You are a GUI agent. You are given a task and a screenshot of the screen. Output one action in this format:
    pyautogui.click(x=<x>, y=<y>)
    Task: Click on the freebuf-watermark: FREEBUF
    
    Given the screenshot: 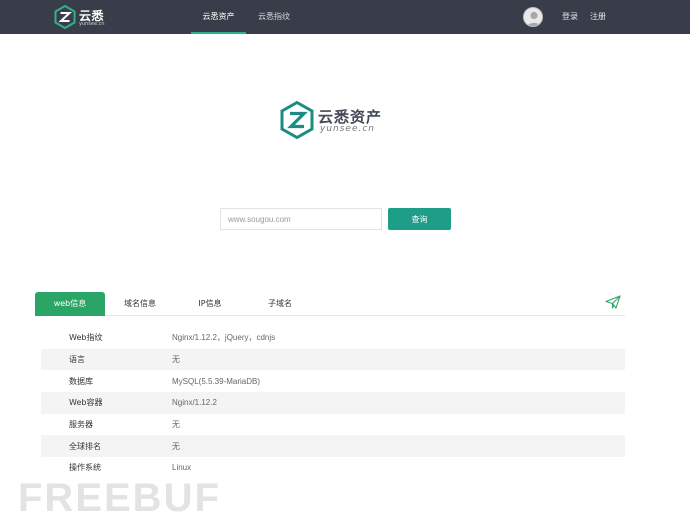 What is the action you would take?
    pyautogui.click(x=119, y=498)
    